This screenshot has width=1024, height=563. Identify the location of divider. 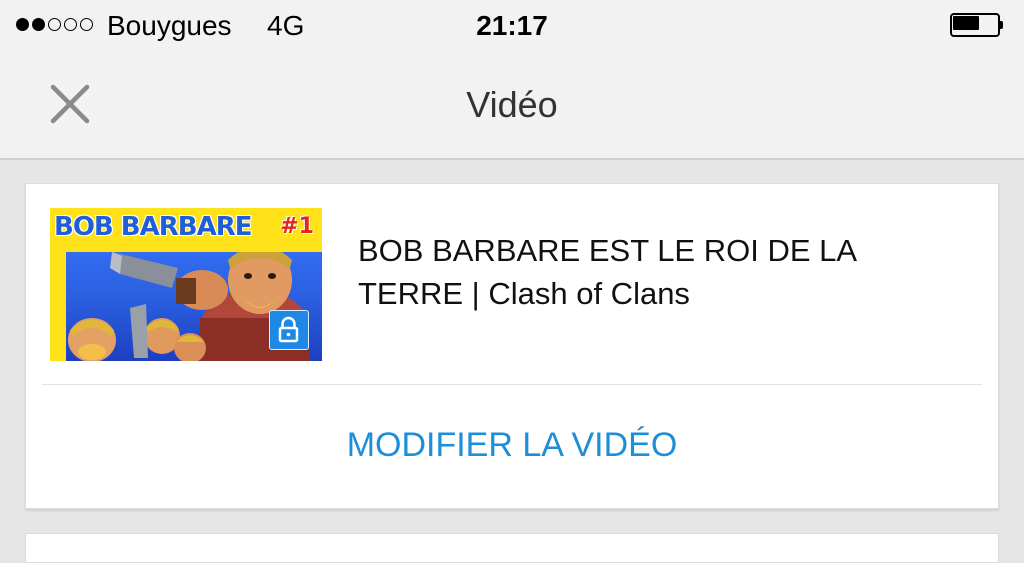
(512, 384).